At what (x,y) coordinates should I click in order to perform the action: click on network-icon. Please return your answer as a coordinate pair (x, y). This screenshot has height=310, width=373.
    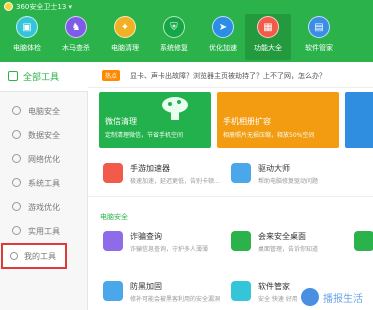
    Looking at the image, I should click on (16, 158).